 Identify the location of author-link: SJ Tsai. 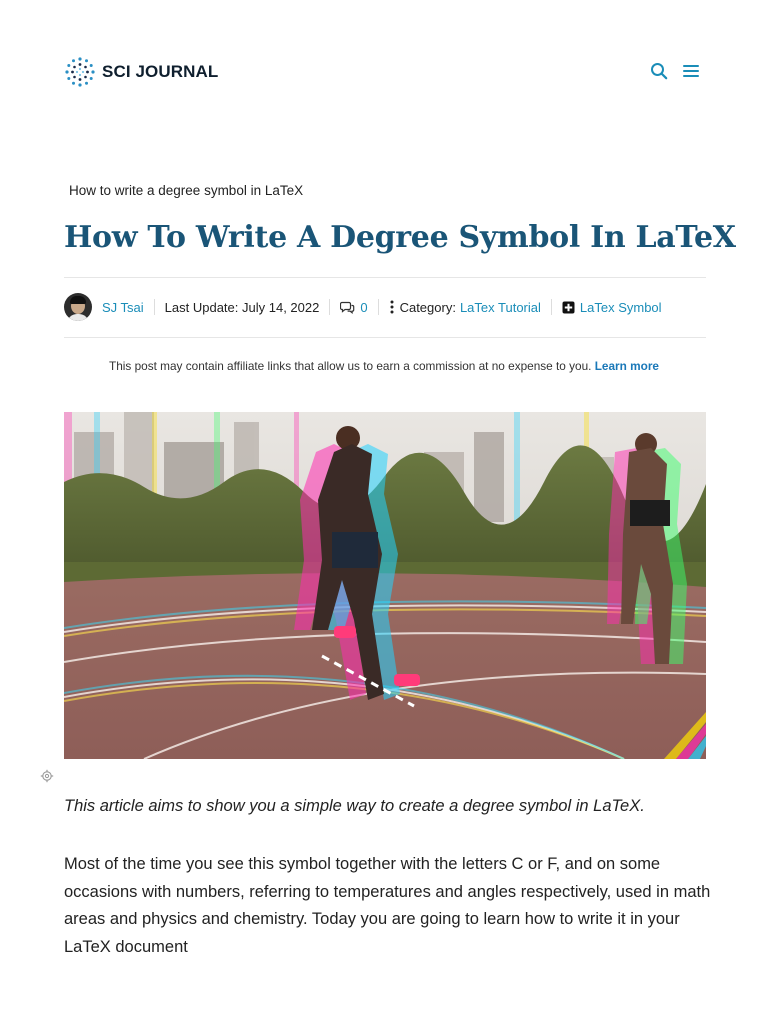
(123, 307).